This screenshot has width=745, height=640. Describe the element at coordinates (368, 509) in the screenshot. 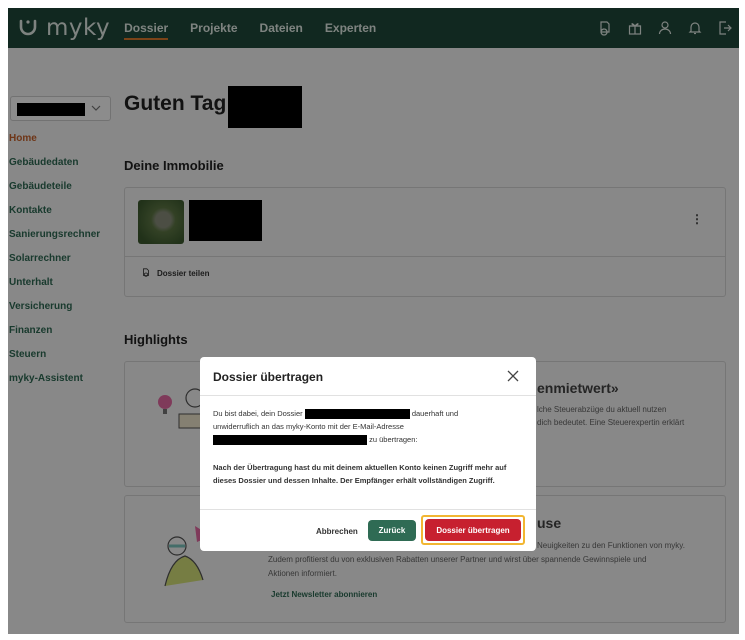

I see `modal-footer-divider` at that location.